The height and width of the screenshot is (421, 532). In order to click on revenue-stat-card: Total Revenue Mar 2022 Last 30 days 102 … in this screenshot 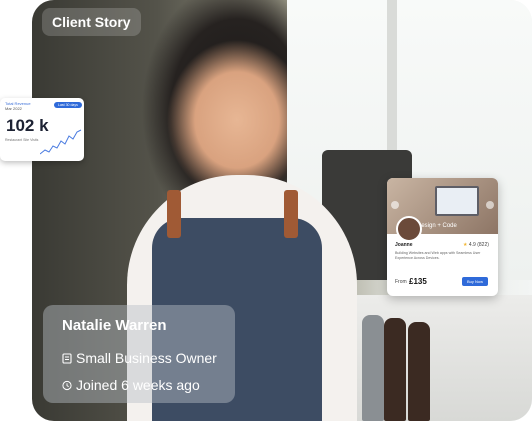, I will do `click(42, 129)`.